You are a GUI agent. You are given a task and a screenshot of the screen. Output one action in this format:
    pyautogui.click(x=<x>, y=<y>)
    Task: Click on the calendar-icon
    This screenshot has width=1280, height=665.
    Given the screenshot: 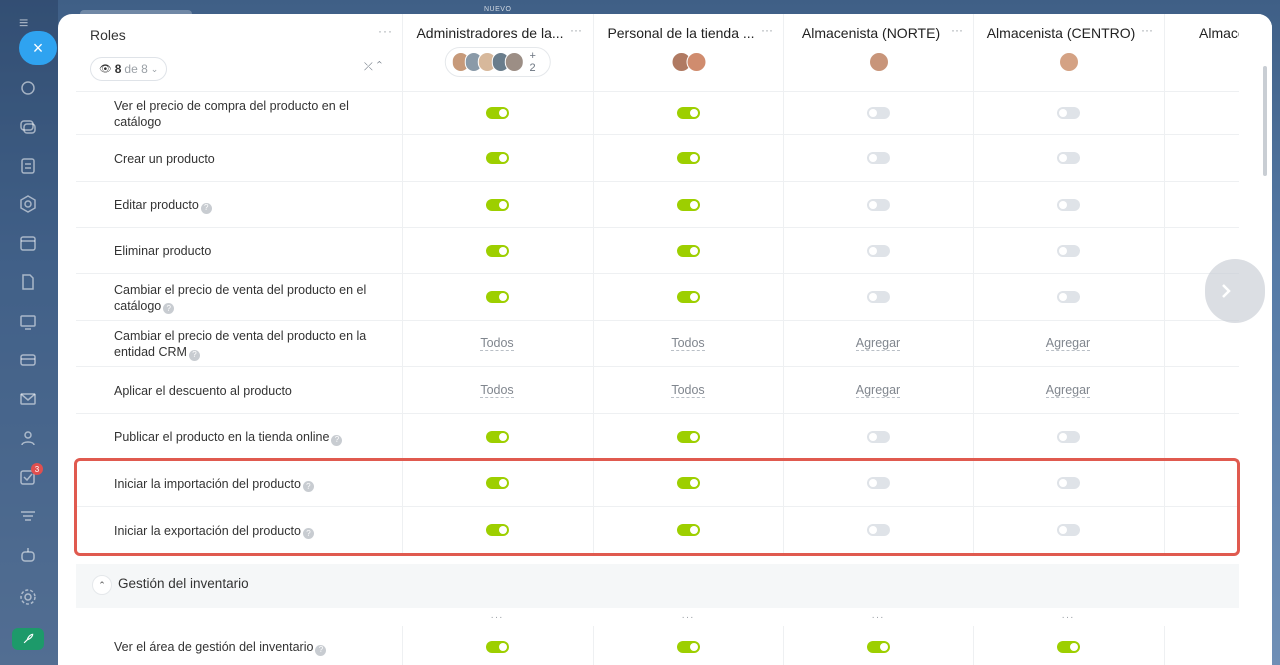 What is the action you would take?
    pyautogui.click(x=28, y=243)
    